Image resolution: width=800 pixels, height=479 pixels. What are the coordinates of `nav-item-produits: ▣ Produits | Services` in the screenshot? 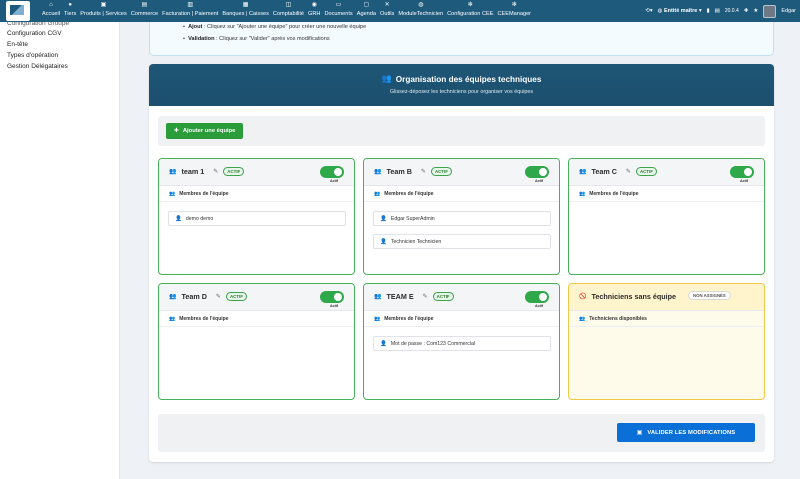 It's located at (103, 11).